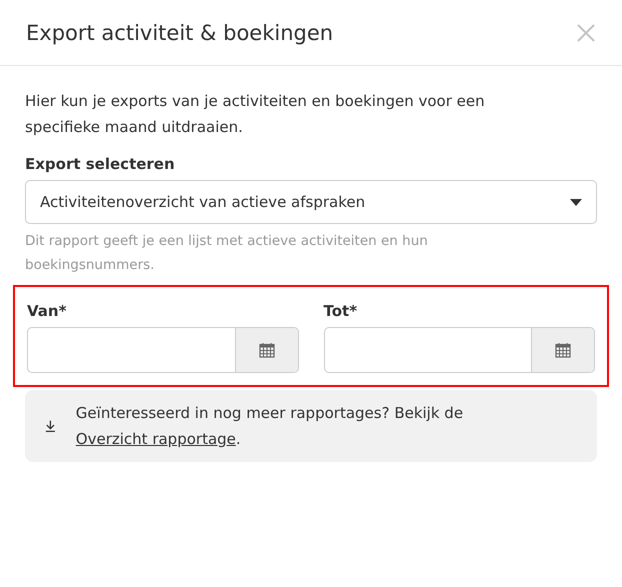 The height and width of the screenshot is (587, 622). I want to click on field-label: Export selecteren, so click(100, 164).